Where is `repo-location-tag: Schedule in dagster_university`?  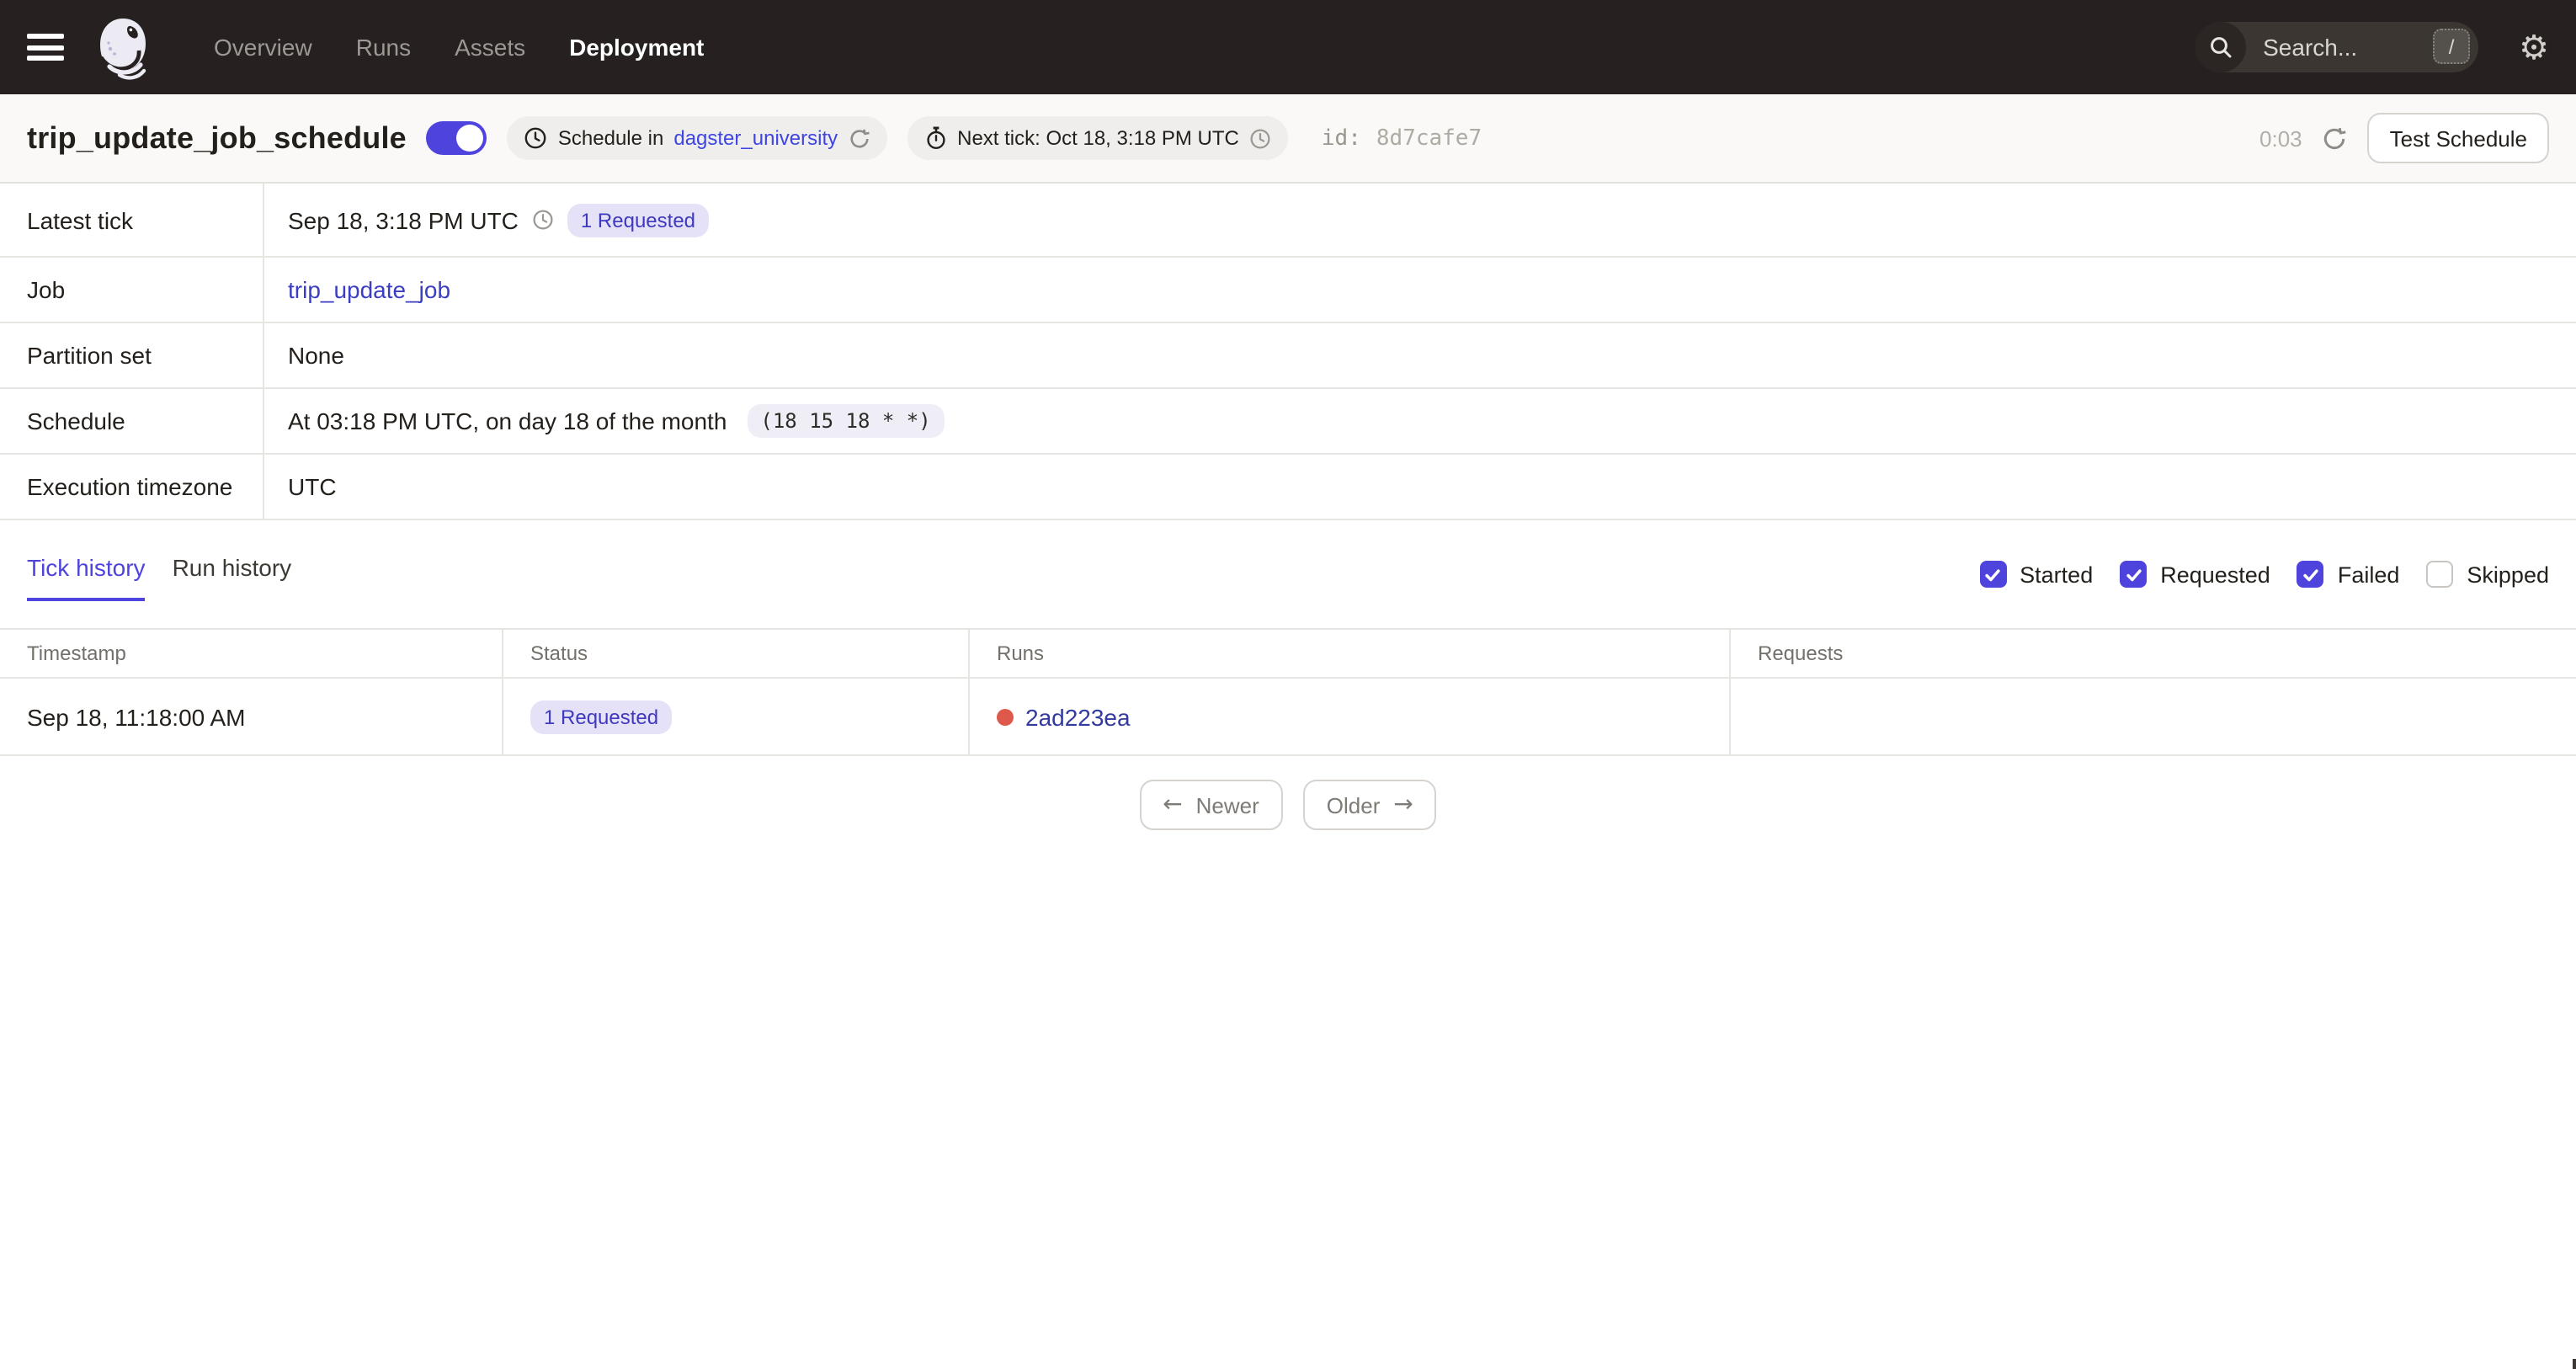 repo-location-tag: Schedule in dagster_university is located at coordinates (697, 138).